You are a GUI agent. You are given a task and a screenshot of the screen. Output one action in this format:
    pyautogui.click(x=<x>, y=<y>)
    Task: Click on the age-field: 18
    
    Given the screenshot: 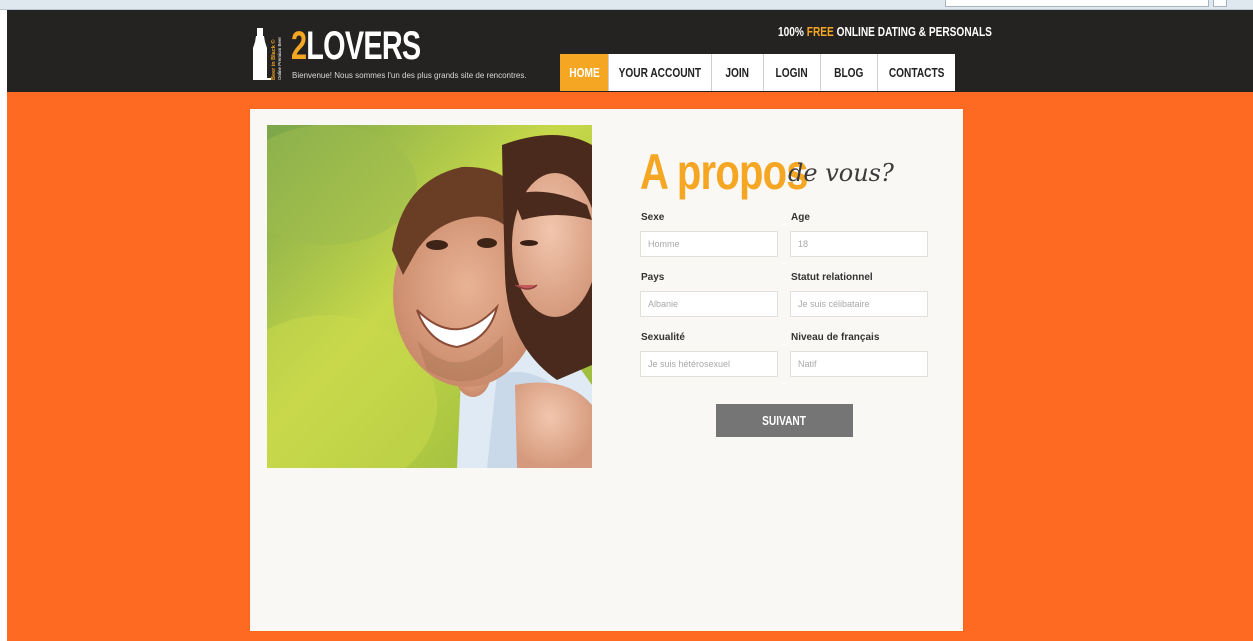 What is the action you would take?
    pyautogui.click(x=859, y=244)
    